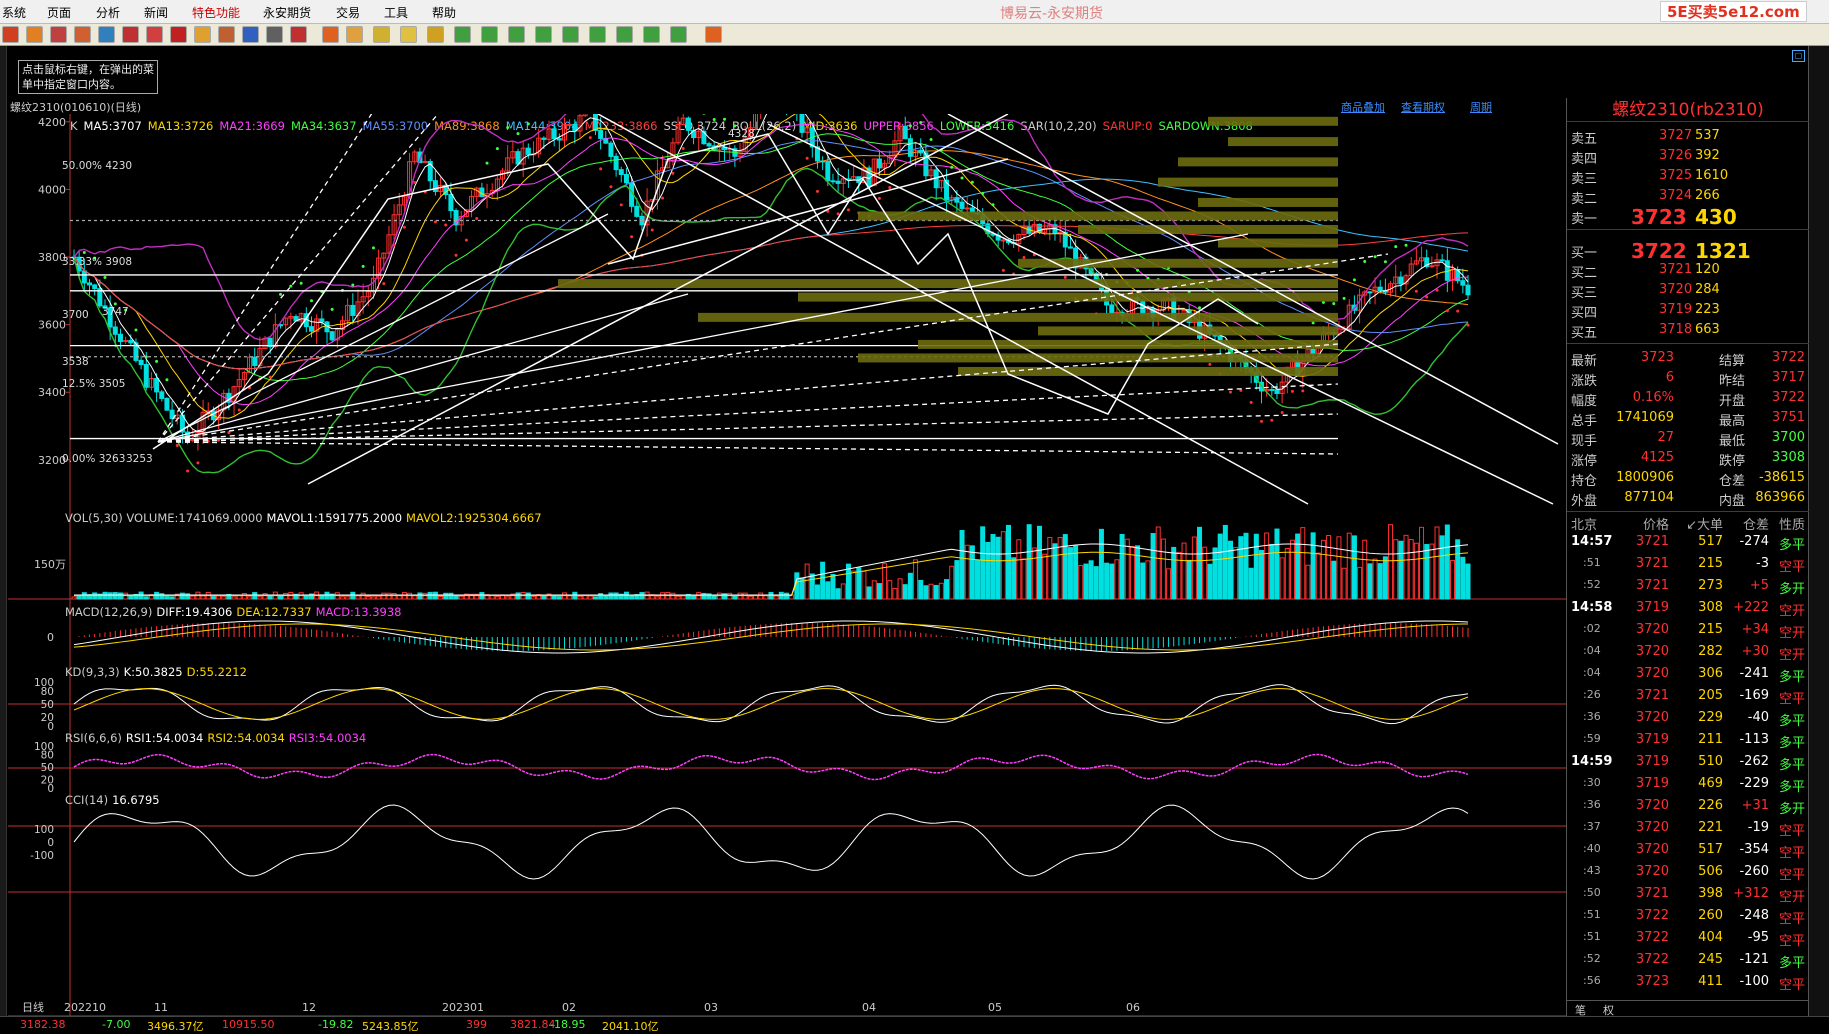 This screenshot has height=1034, width=1829. I want to click on tick-row: :36 3720 229 -40 多平, so click(1688, 721).